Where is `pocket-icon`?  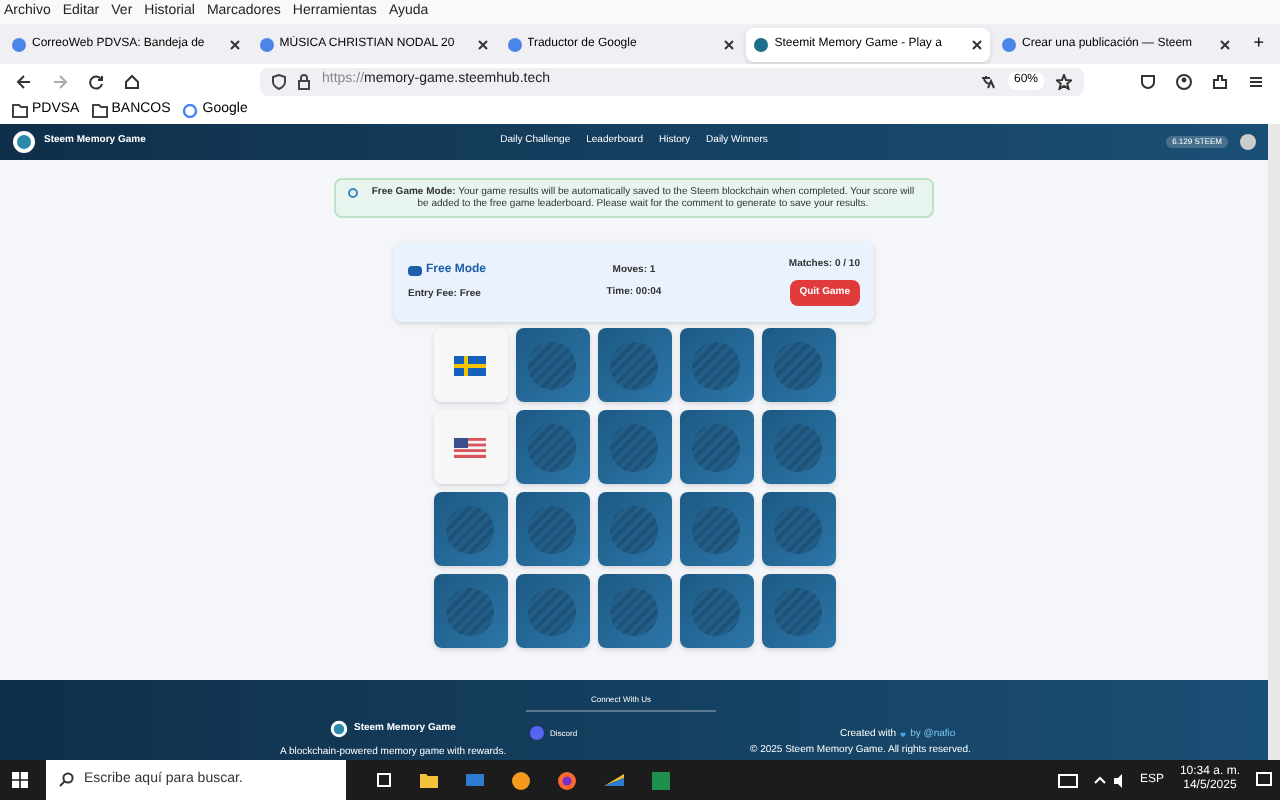 pocket-icon is located at coordinates (1148, 81).